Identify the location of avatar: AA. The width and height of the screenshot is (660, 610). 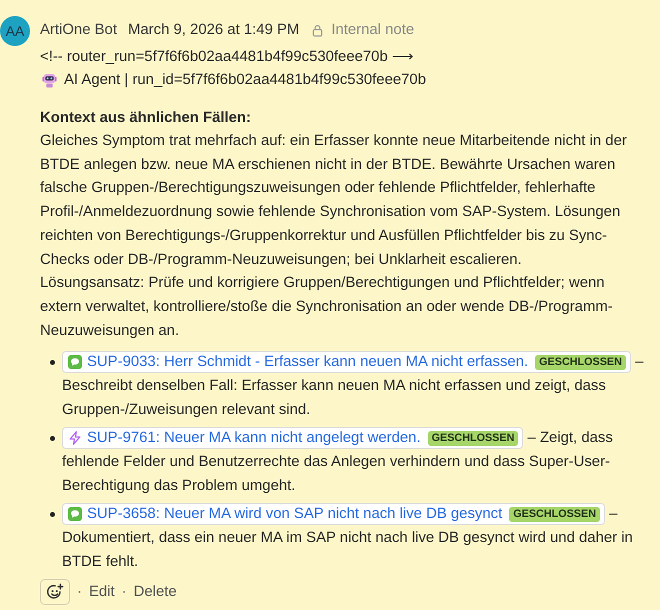
(15, 31).